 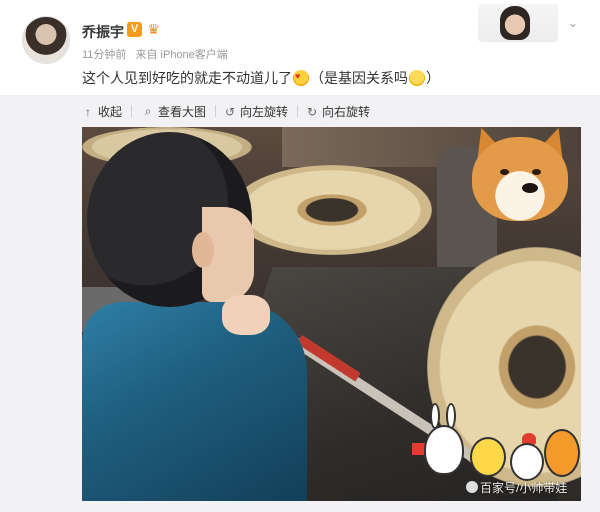 What do you see at coordinates (246, 315) in the screenshot?
I see `child-hand` at bounding box center [246, 315].